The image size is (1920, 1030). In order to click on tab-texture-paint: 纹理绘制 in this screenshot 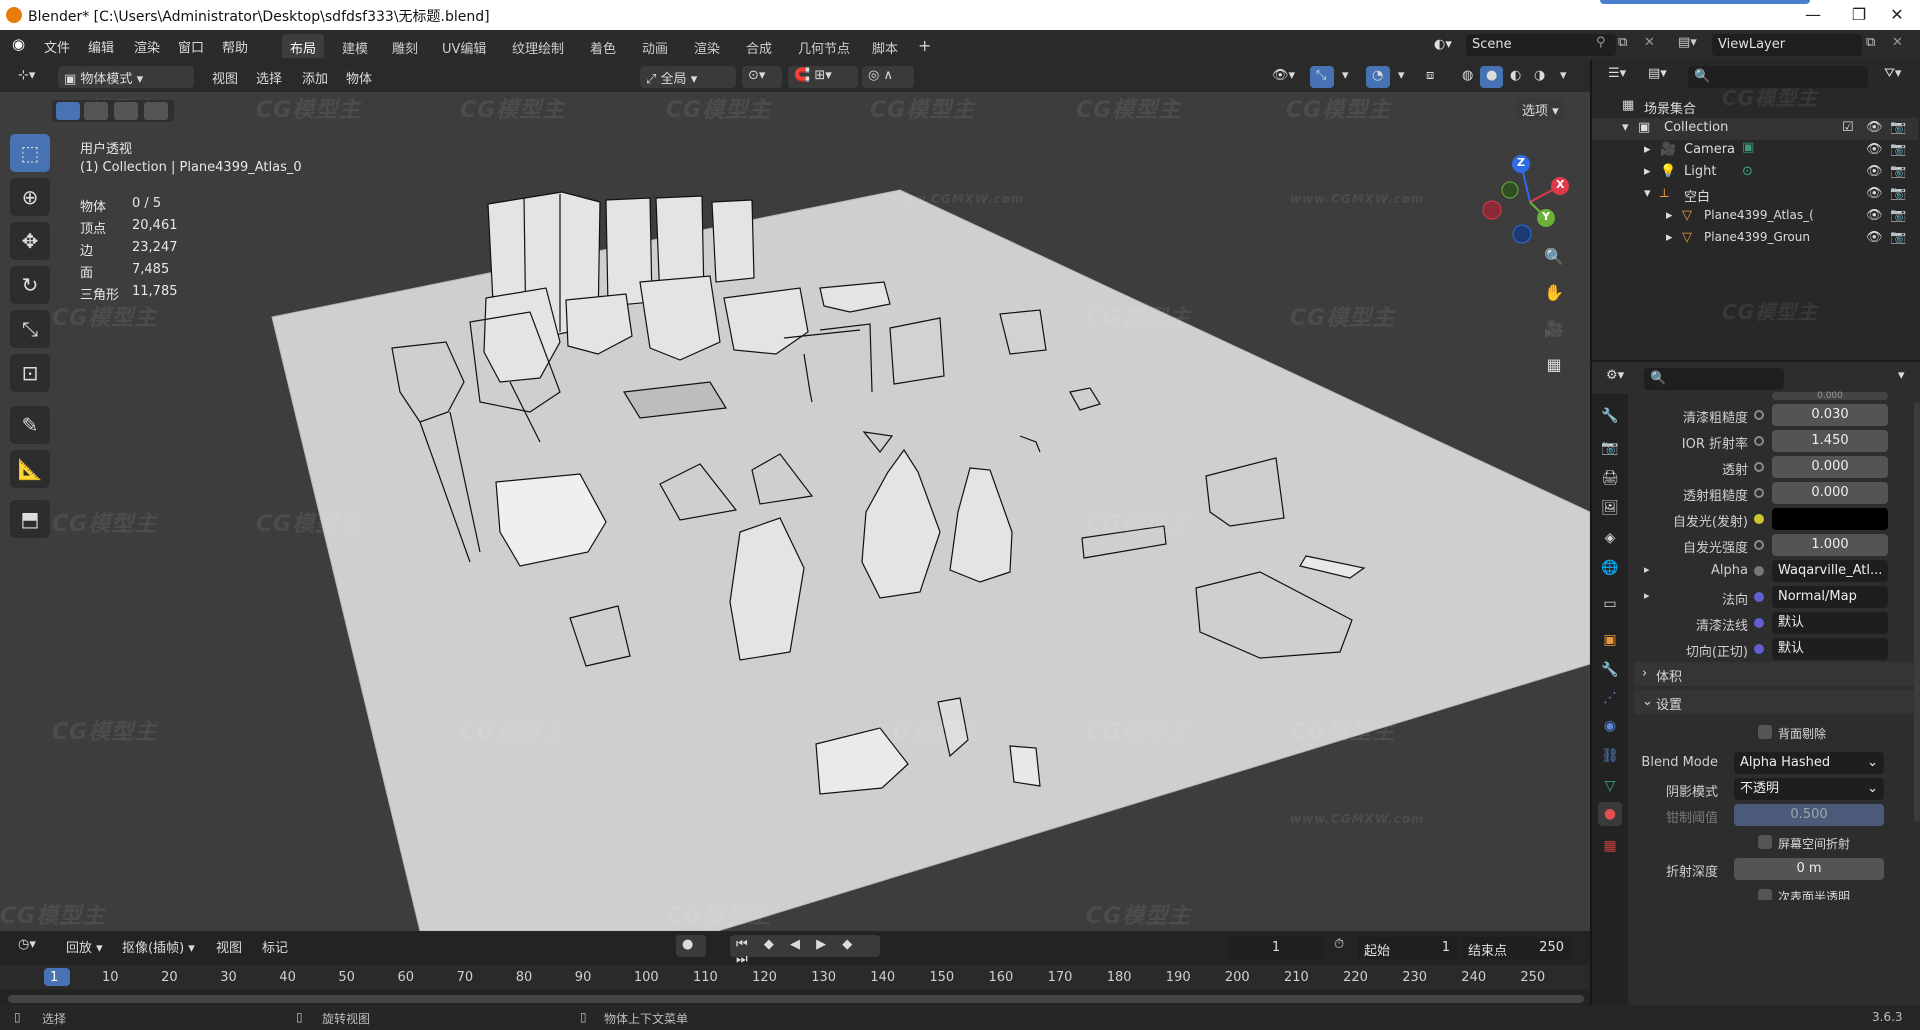, I will do `click(538, 46)`.